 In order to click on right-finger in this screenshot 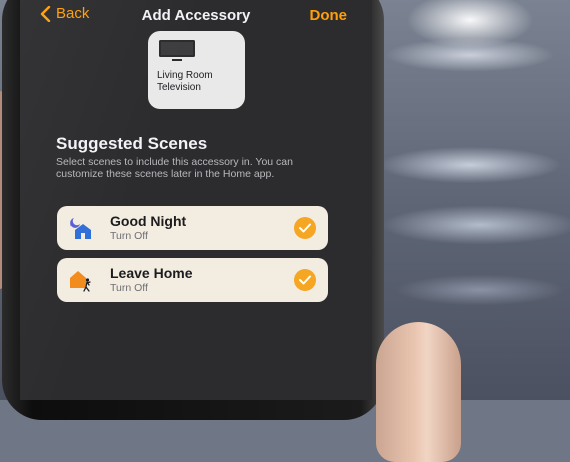, I will do `click(418, 392)`.